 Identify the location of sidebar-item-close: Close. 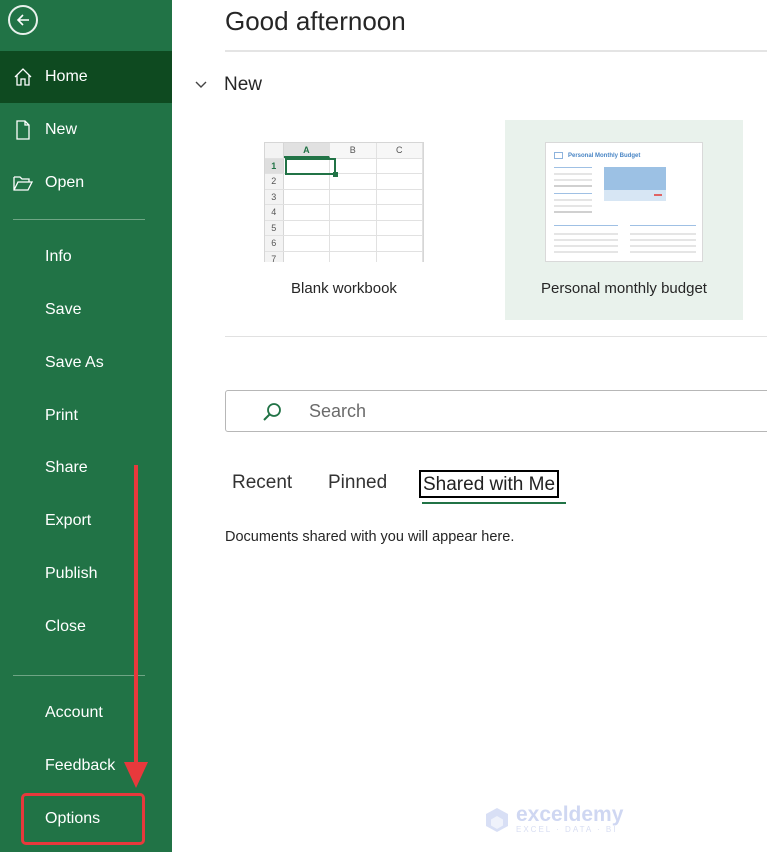
(86, 627).